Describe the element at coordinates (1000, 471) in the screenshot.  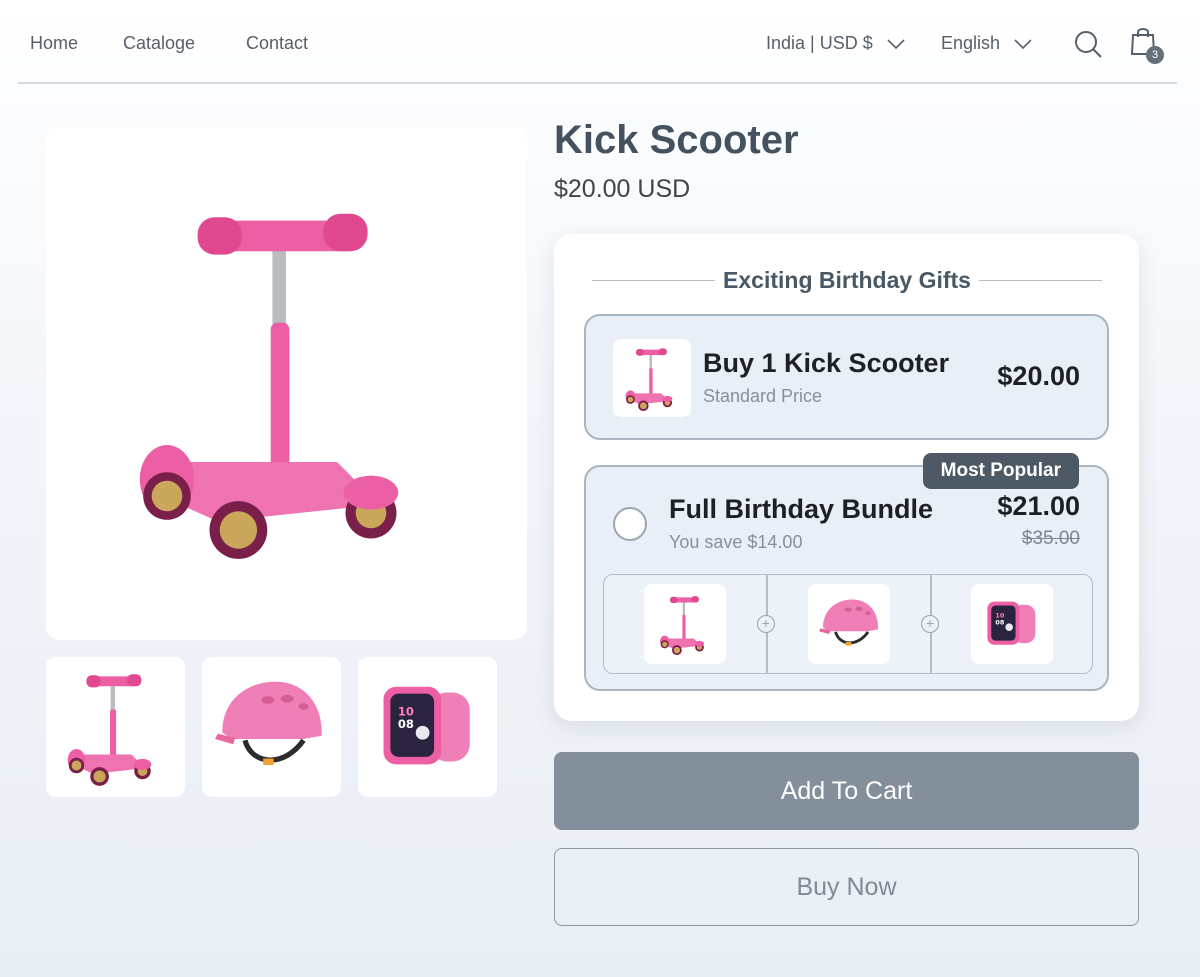
I see `most-popular-badge: Most Popular` at that location.